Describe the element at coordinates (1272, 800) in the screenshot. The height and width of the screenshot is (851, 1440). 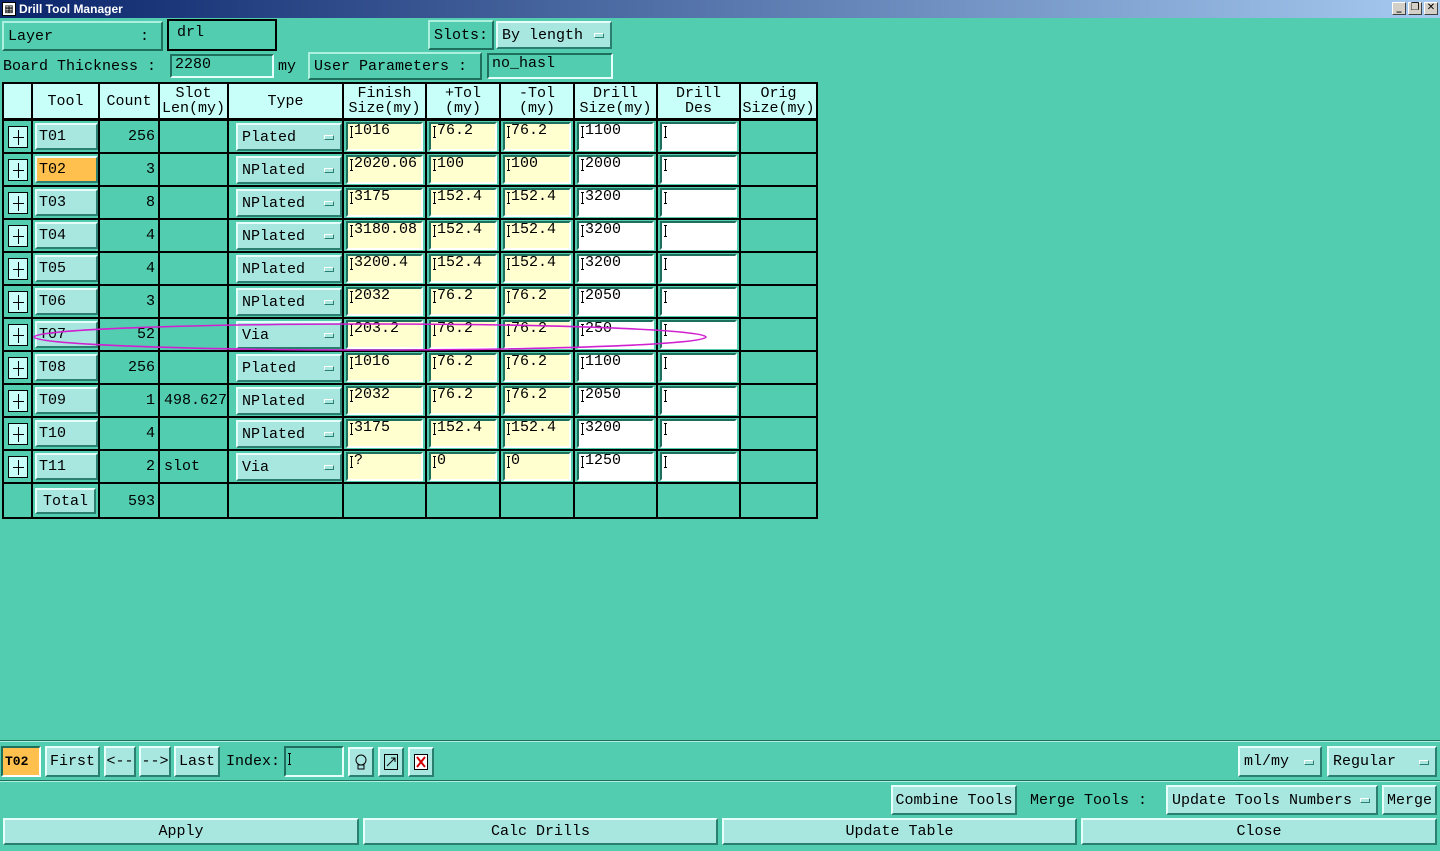
I see `merge-tools-select: Update Tools Numbers` at that location.